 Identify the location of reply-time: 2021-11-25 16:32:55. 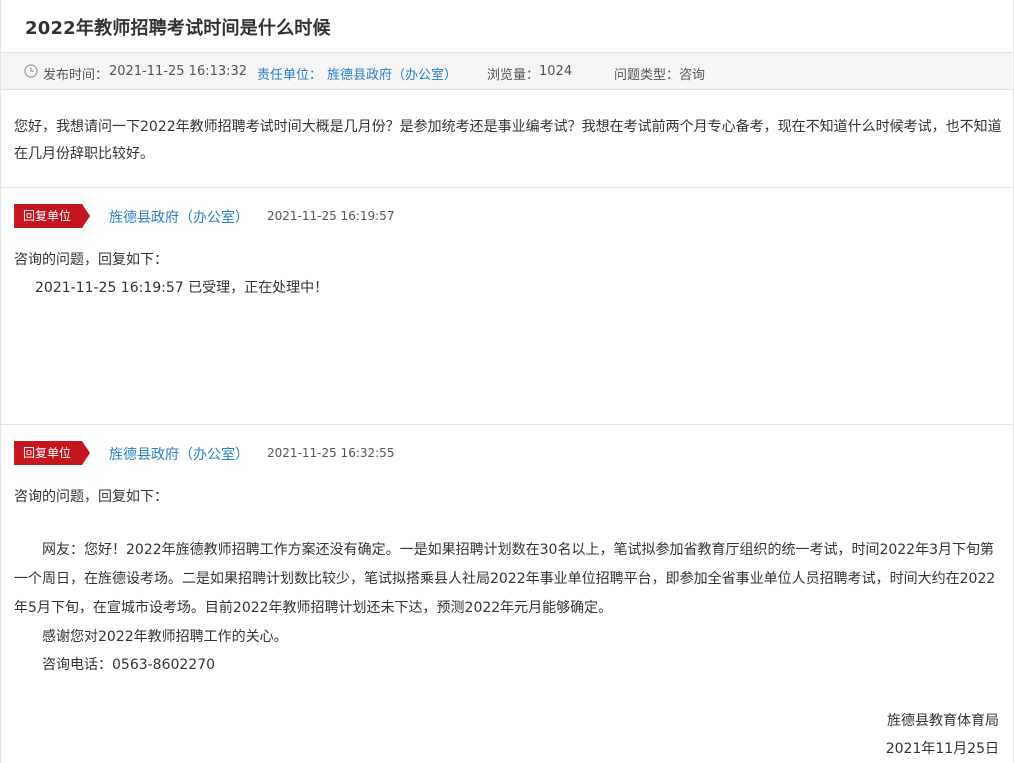
(331, 453).